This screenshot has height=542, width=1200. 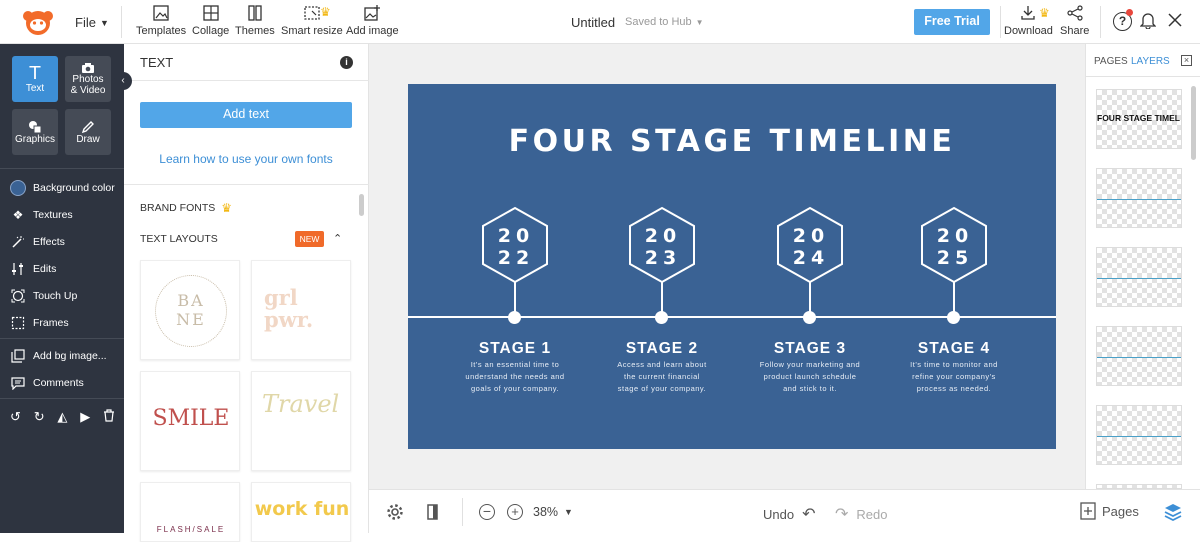 I want to click on draw-button: Draw, so click(x=88, y=132).